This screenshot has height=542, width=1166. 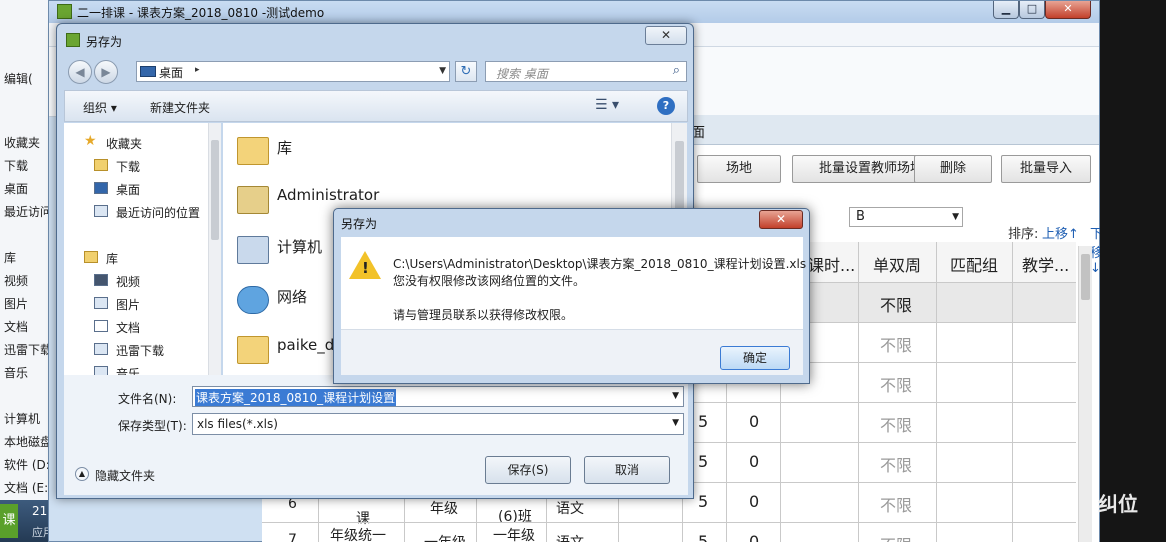 What do you see at coordinates (515, 517) in the screenshot?
I see `cell-class: (6)班` at bounding box center [515, 517].